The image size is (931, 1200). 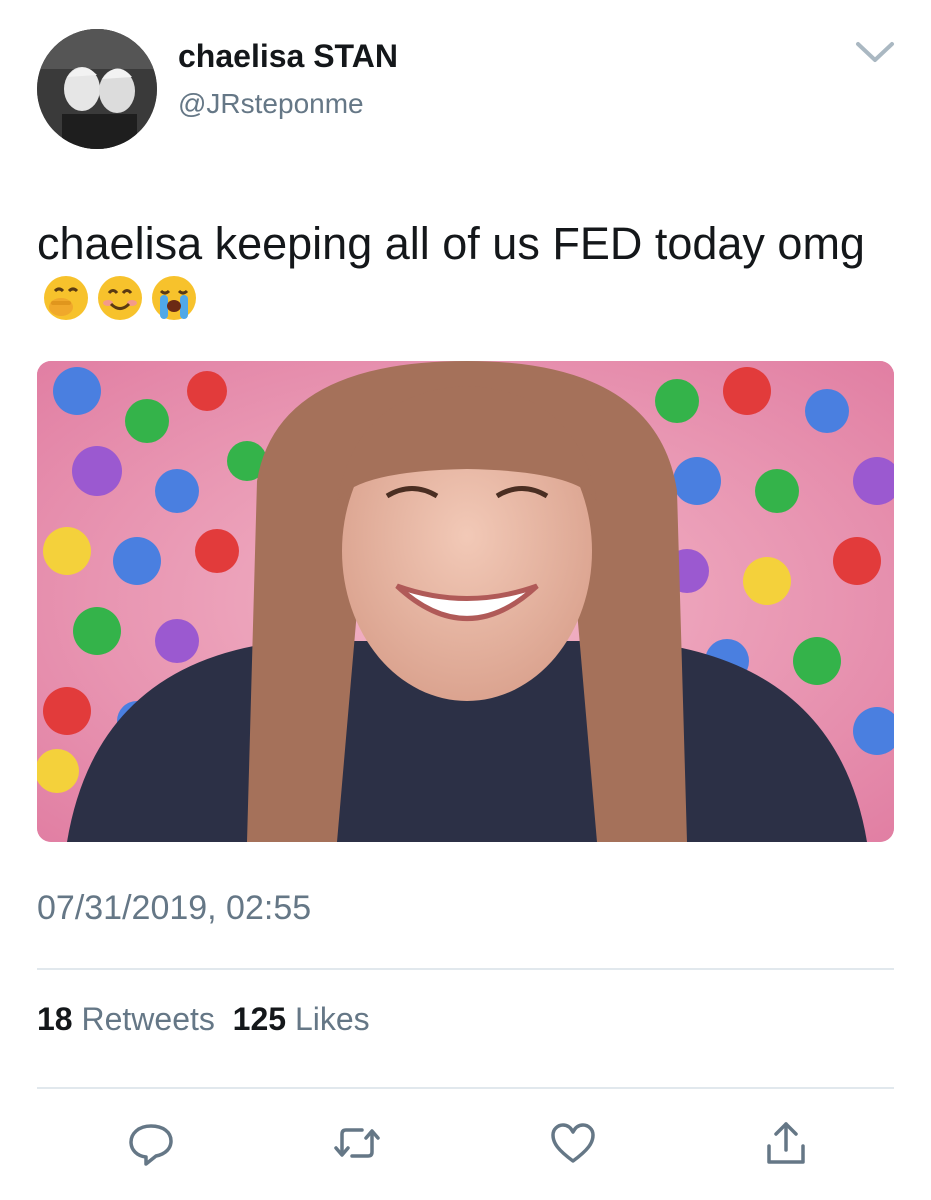 What do you see at coordinates (174, 298) in the screenshot?
I see `loudly-crying-face-icon` at bounding box center [174, 298].